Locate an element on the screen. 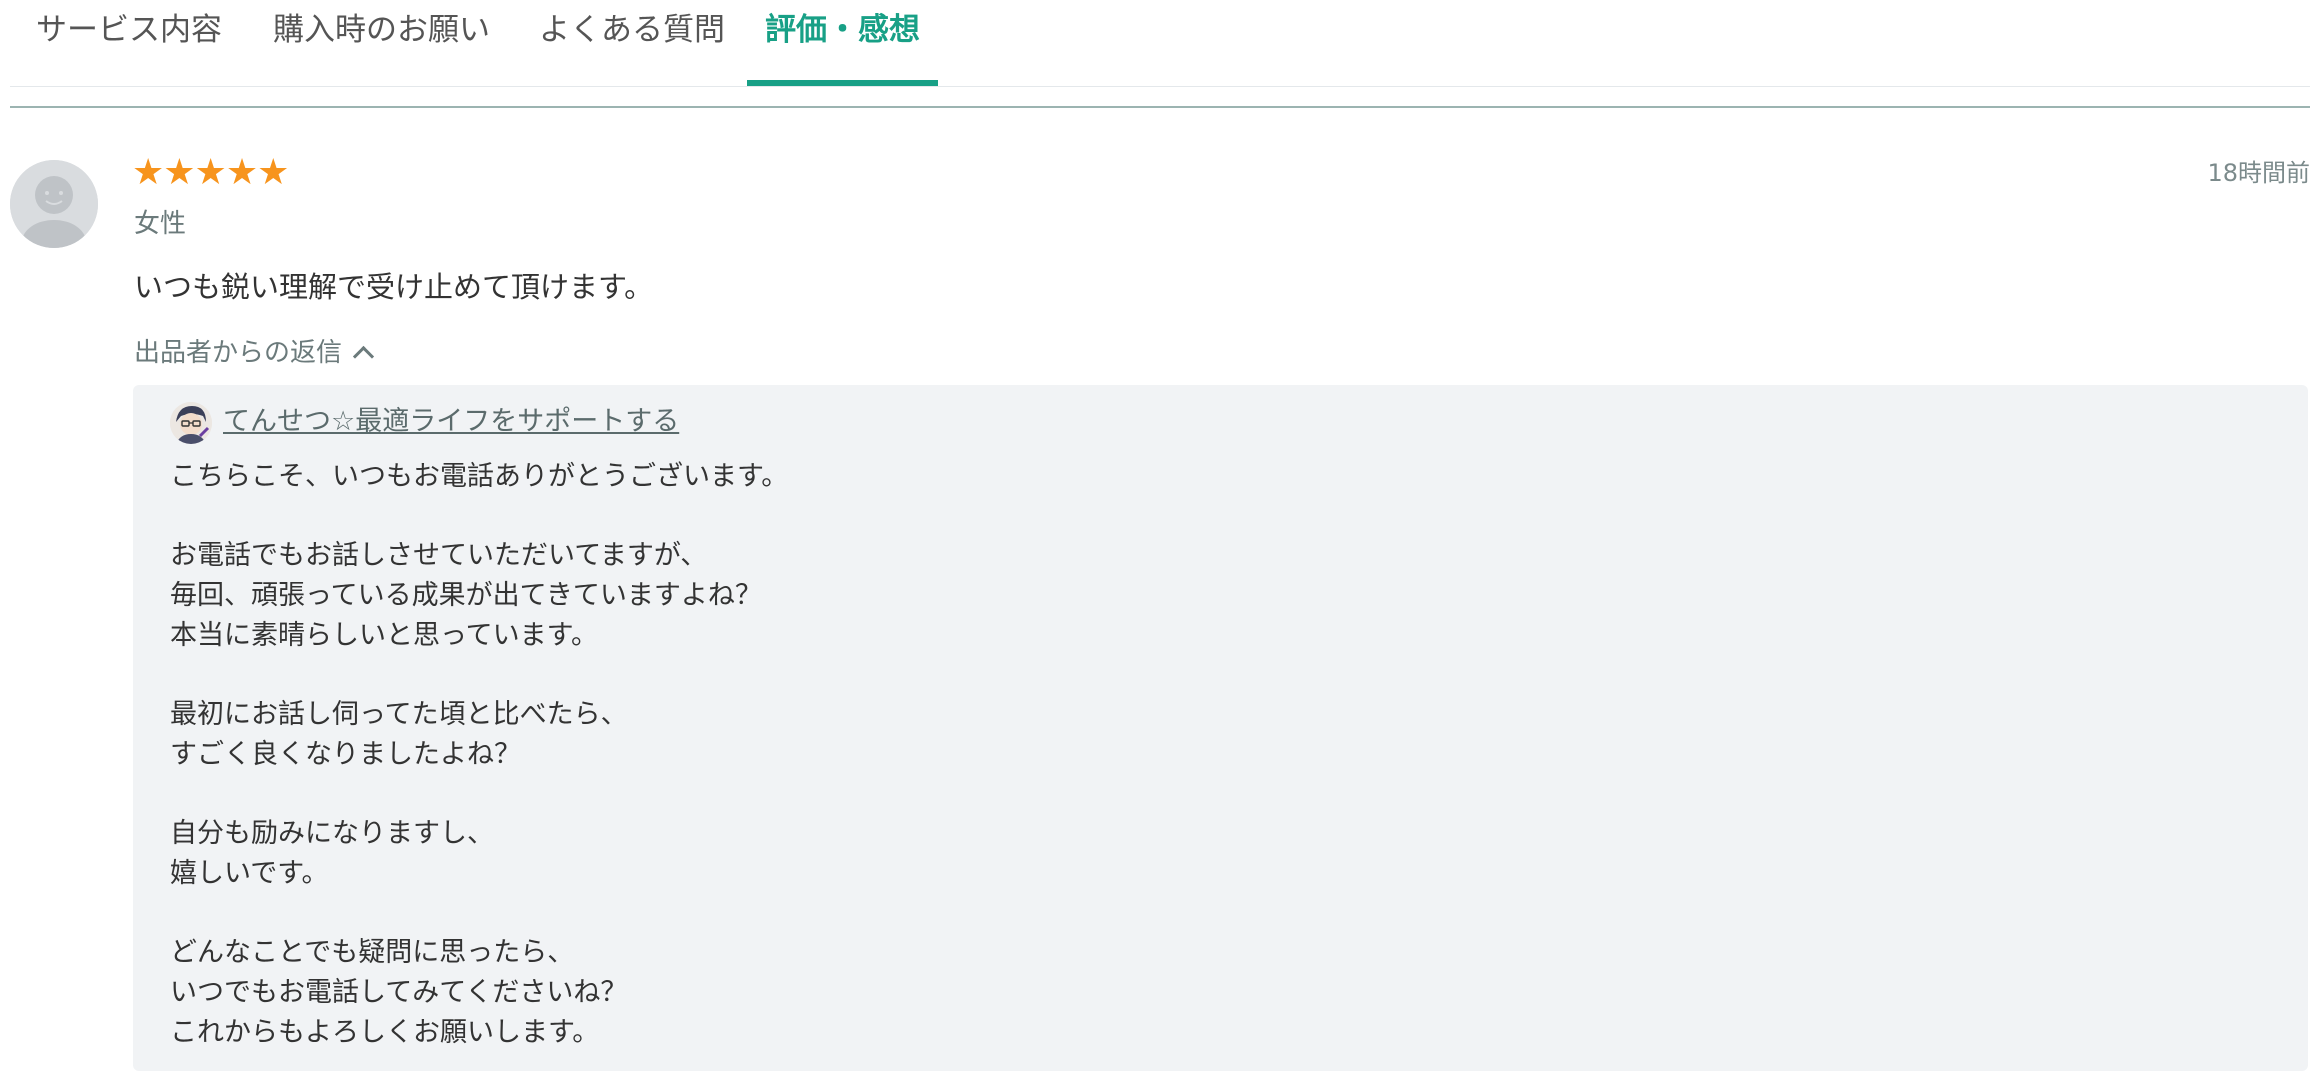  reply-line: これからもよろしくお願いします。 is located at coordinates (385, 1032).